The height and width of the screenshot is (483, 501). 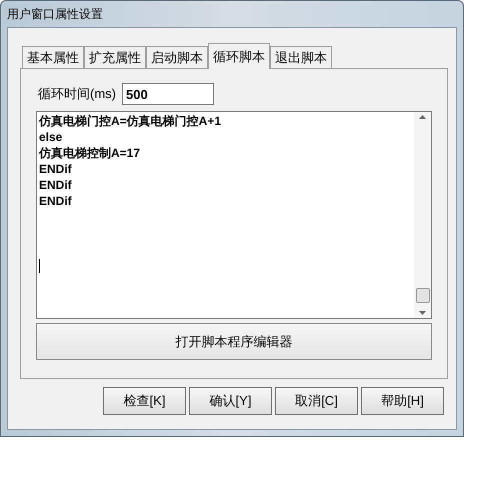 What do you see at coordinates (301, 57) in the screenshot?
I see `tab: 退出脚本` at bounding box center [301, 57].